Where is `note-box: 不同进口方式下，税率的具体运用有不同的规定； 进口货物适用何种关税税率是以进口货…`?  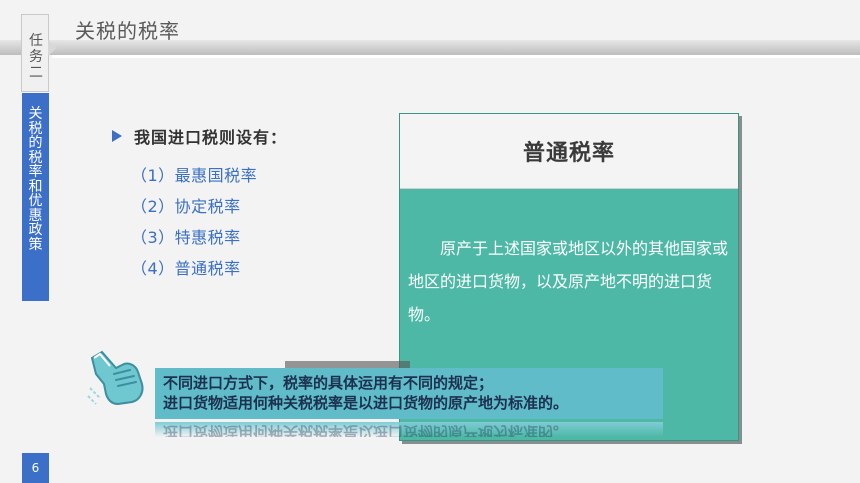
note-box: 不同进口方式下，税率的具体运用有不同的规定； 进口货物适用何种关税税率是以进口货… is located at coordinates (409, 393).